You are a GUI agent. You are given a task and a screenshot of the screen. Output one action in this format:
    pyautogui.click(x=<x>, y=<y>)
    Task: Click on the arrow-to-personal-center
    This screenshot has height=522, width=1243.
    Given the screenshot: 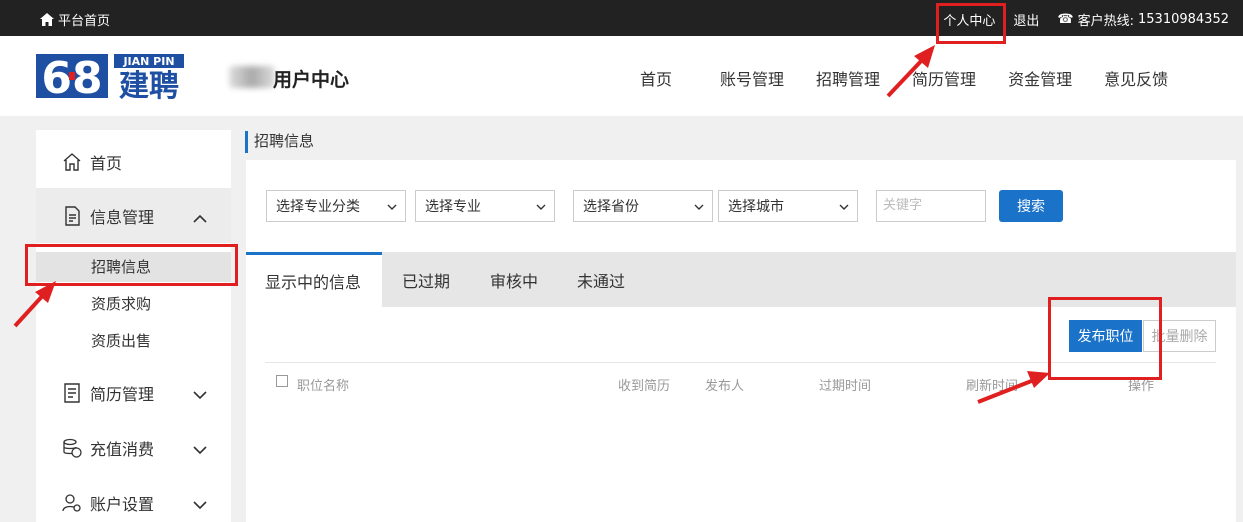 What is the action you would take?
    pyautogui.click(x=910, y=71)
    